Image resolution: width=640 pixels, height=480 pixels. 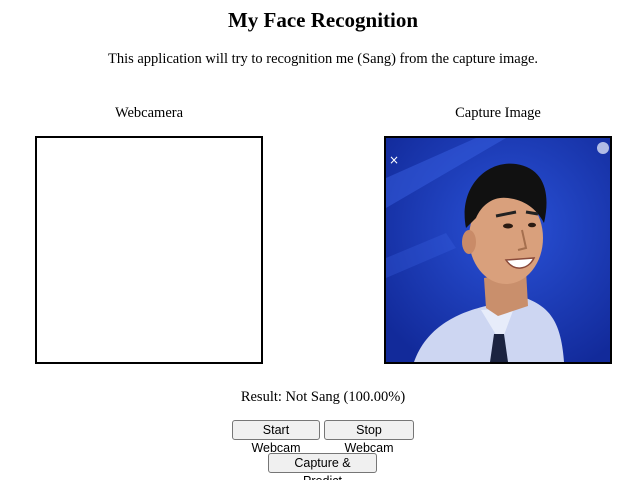 What do you see at coordinates (498, 113) in the screenshot?
I see `capture-image-label: Capture Image` at bounding box center [498, 113].